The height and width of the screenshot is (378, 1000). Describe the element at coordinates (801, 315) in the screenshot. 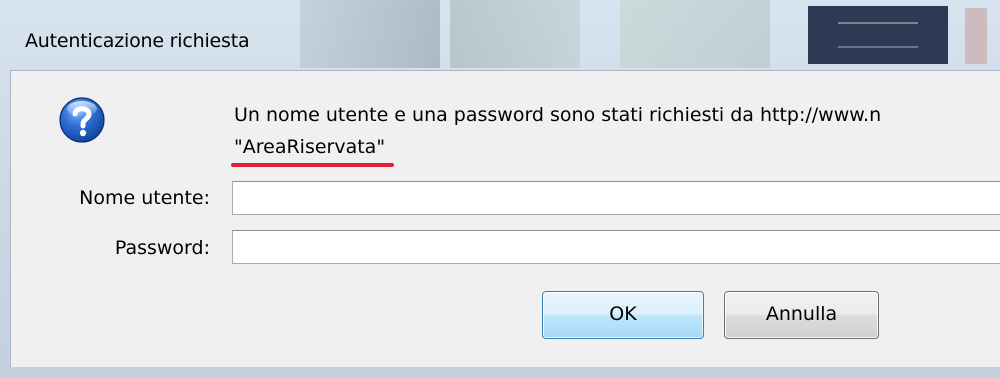

I see `cancel-button: Annulla` at that location.